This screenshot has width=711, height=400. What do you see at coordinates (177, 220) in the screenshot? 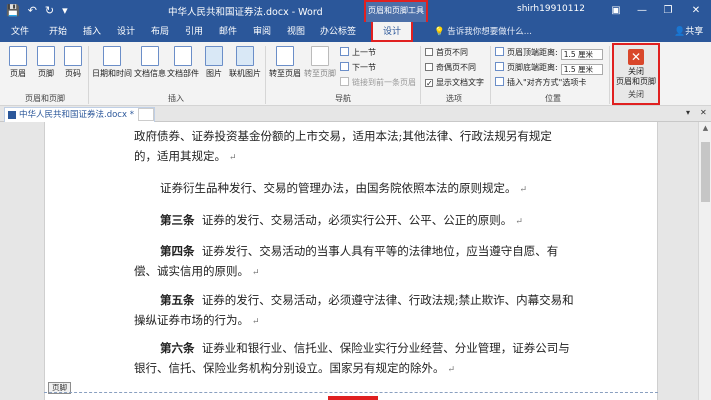
I see `article-number: 第三条` at bounding box center [177, 220].